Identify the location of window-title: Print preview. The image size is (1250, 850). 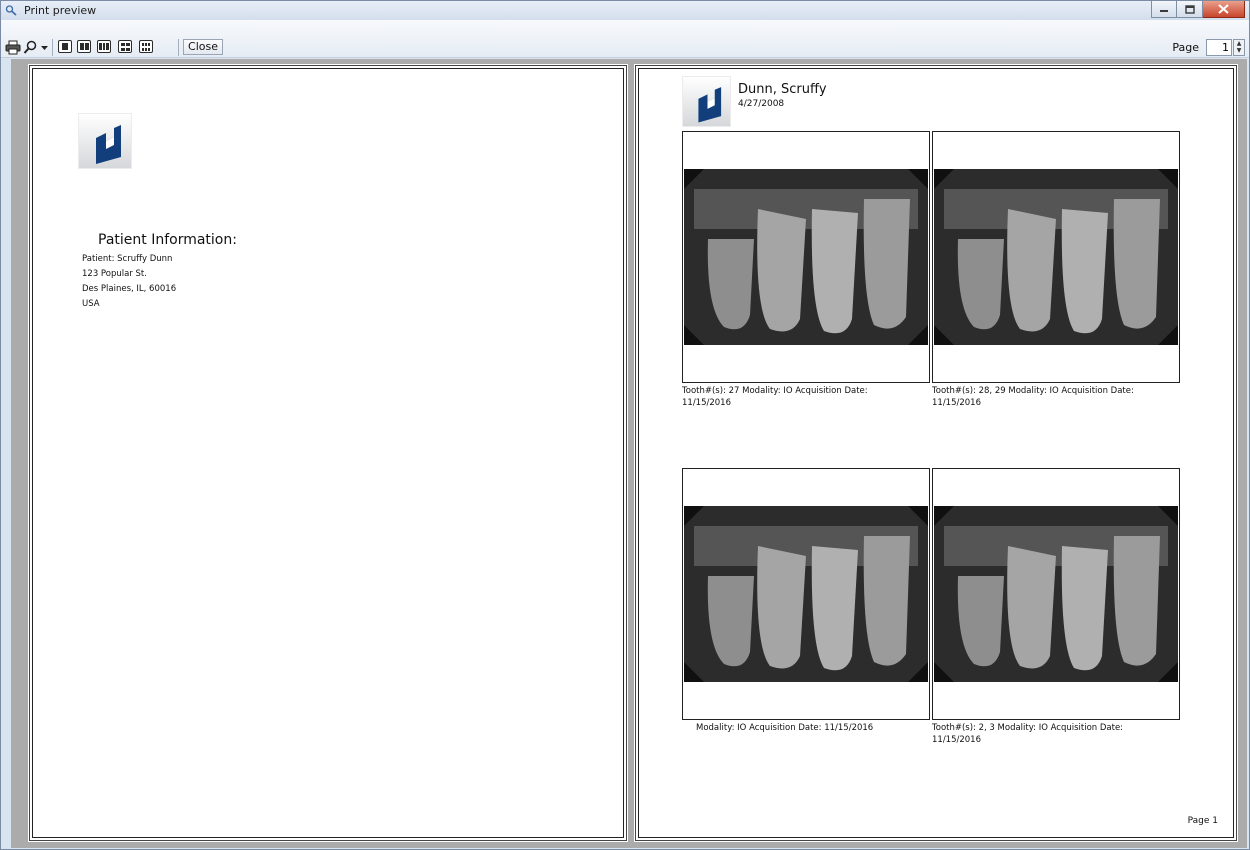
(60, 10).